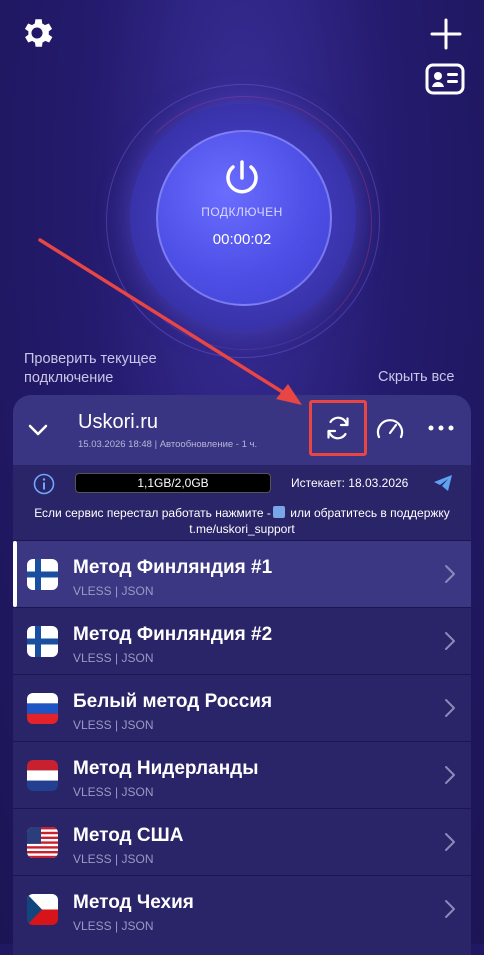 Image resolution: width=484 pixels, height=955 pixels. Describe the element at coordinates (38, 430) in the screenshot. I see `chevron-down-icon` at that location.